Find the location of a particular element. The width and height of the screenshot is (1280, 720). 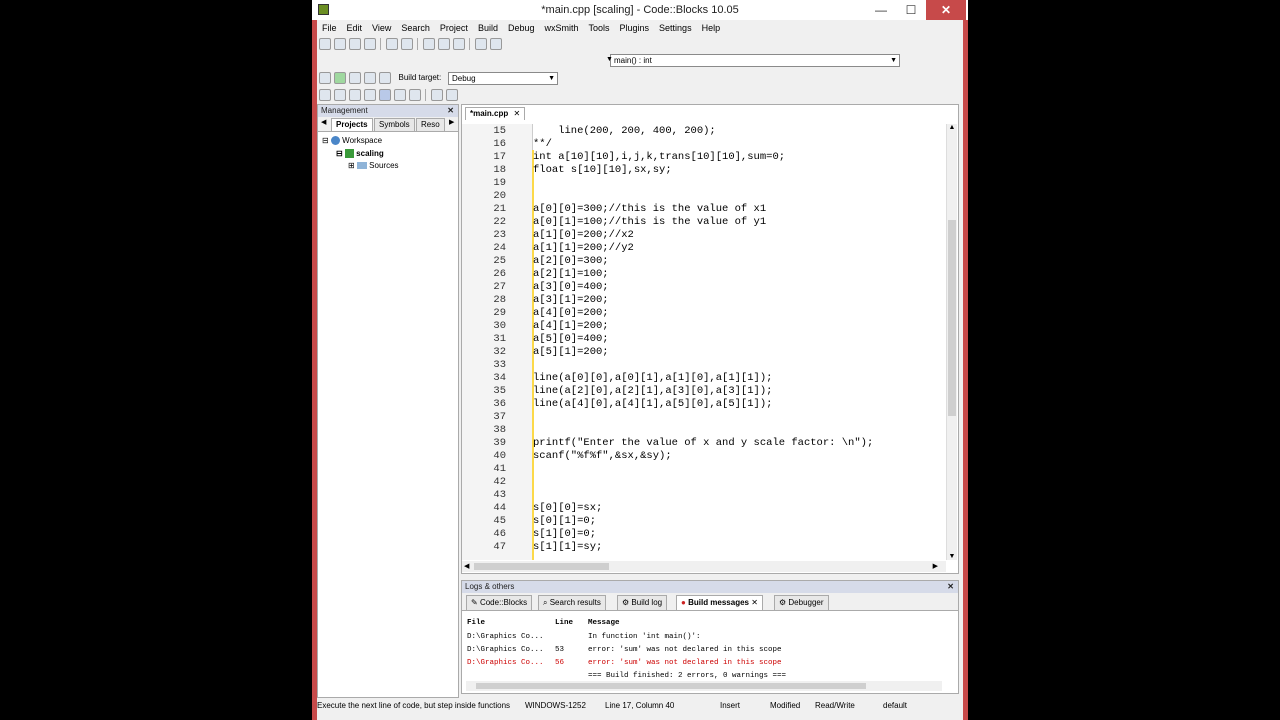

menu-wxsmith: wxSmith is located at coordinates (561, 28).